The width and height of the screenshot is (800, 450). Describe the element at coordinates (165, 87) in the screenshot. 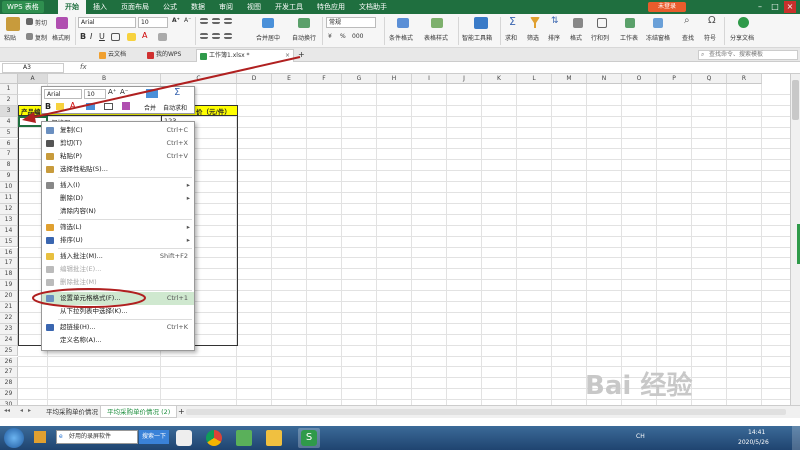

I see `annotation-arrow-line` at that location.